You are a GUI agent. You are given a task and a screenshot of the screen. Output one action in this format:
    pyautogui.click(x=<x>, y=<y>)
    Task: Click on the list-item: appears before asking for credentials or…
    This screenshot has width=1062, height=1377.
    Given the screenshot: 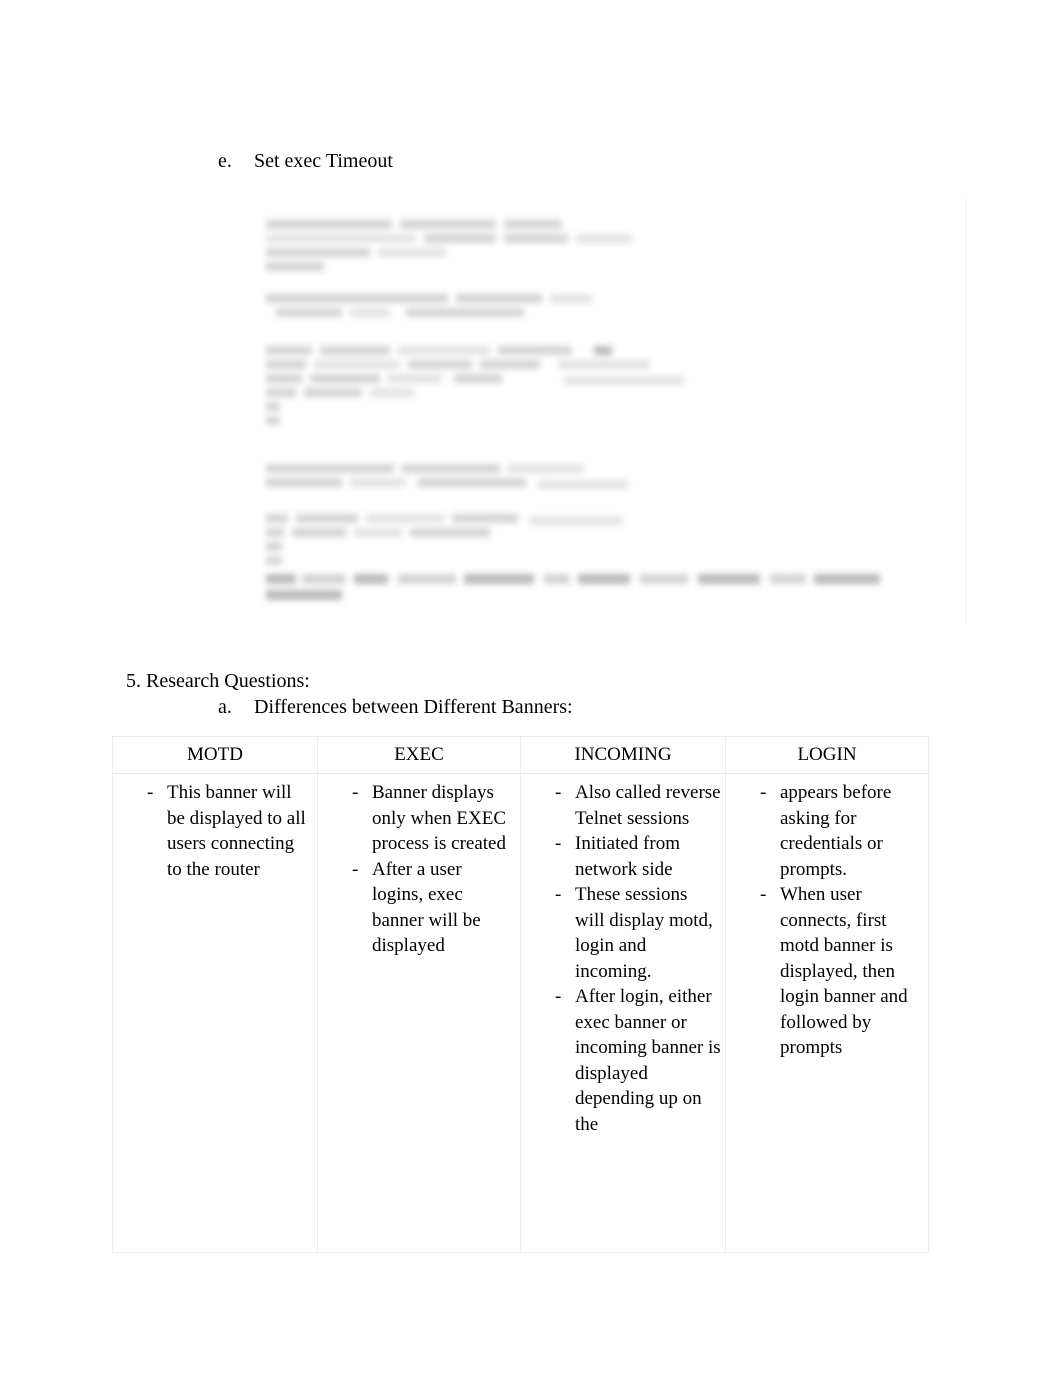 What is the action you would take?
    pyautogui.click(x=827, y=831)
    